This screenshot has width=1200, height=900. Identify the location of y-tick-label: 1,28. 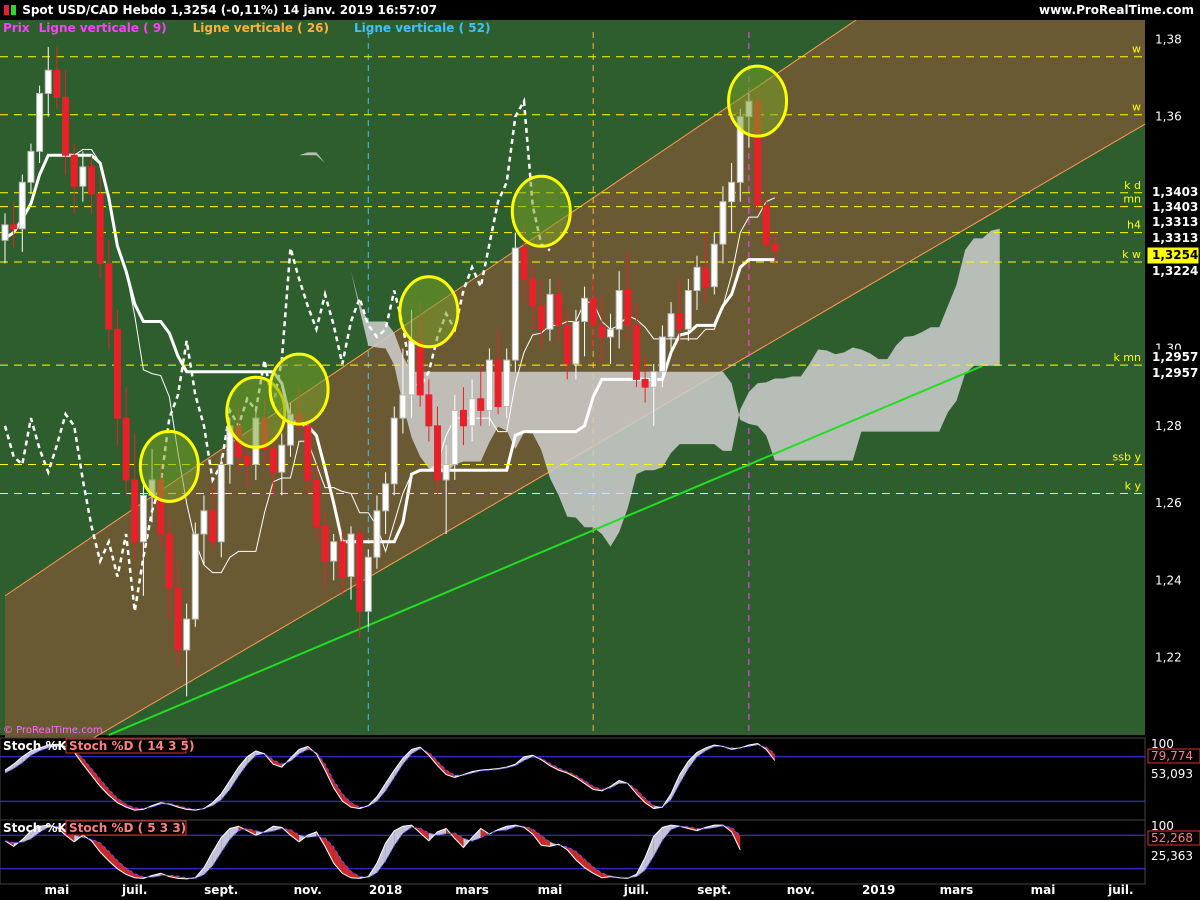
(1168, 426).